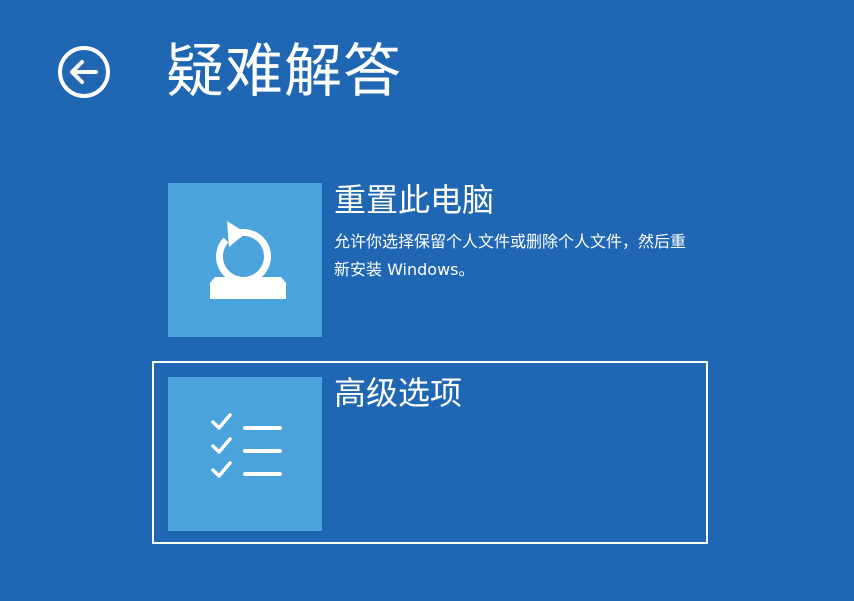 The image size is (854, 601). What do you see at coordinates (414, 200) in the screenshot?
I see `option-title: 重置此电脑` at bounding box center [414, 200].